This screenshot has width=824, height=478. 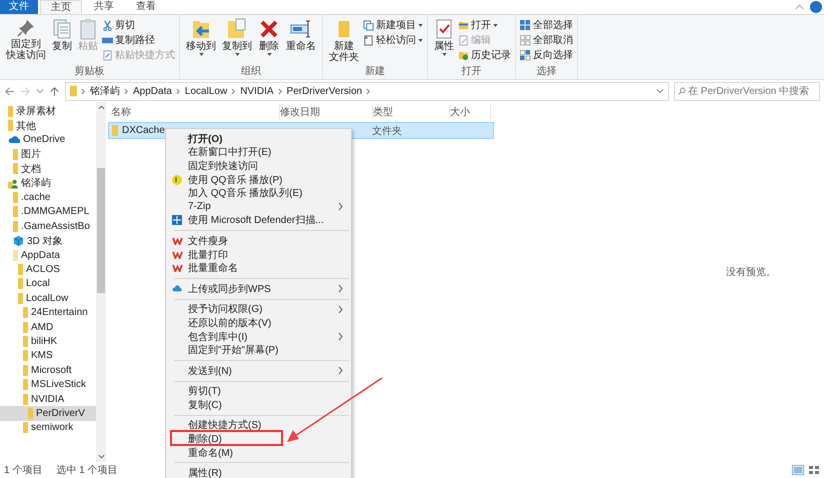 I want to click on group-label: 选择, so click(x=547, y=72).